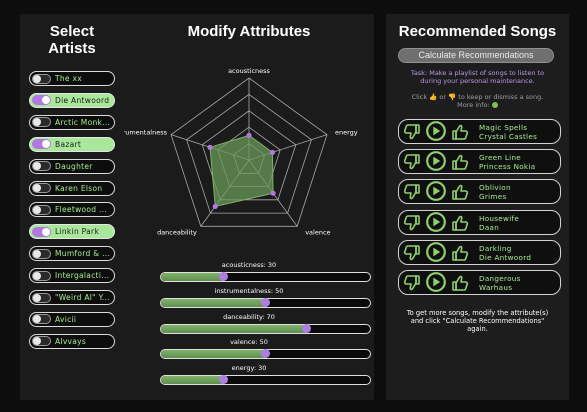 This screenshot has height=412, width=587. Describe the element at coordinates (72, 100) in the screenshot. I see `artist-toggle: Die Antwoord` at that location.